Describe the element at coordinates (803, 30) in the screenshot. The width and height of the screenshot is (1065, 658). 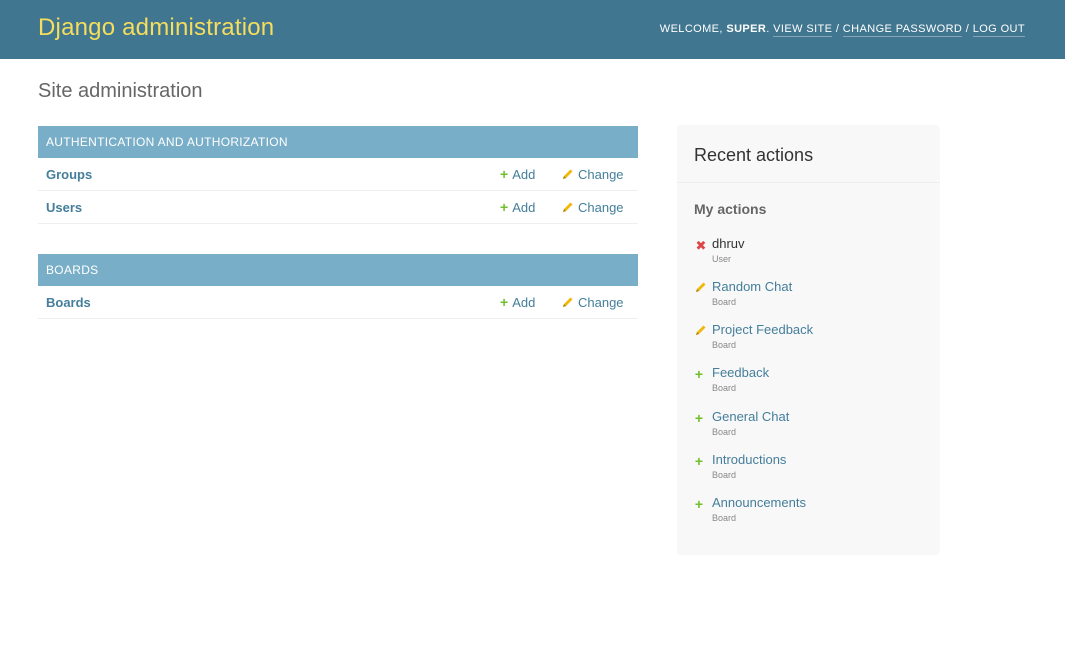
I see `view-site-link: VIEW SITE` at that location.